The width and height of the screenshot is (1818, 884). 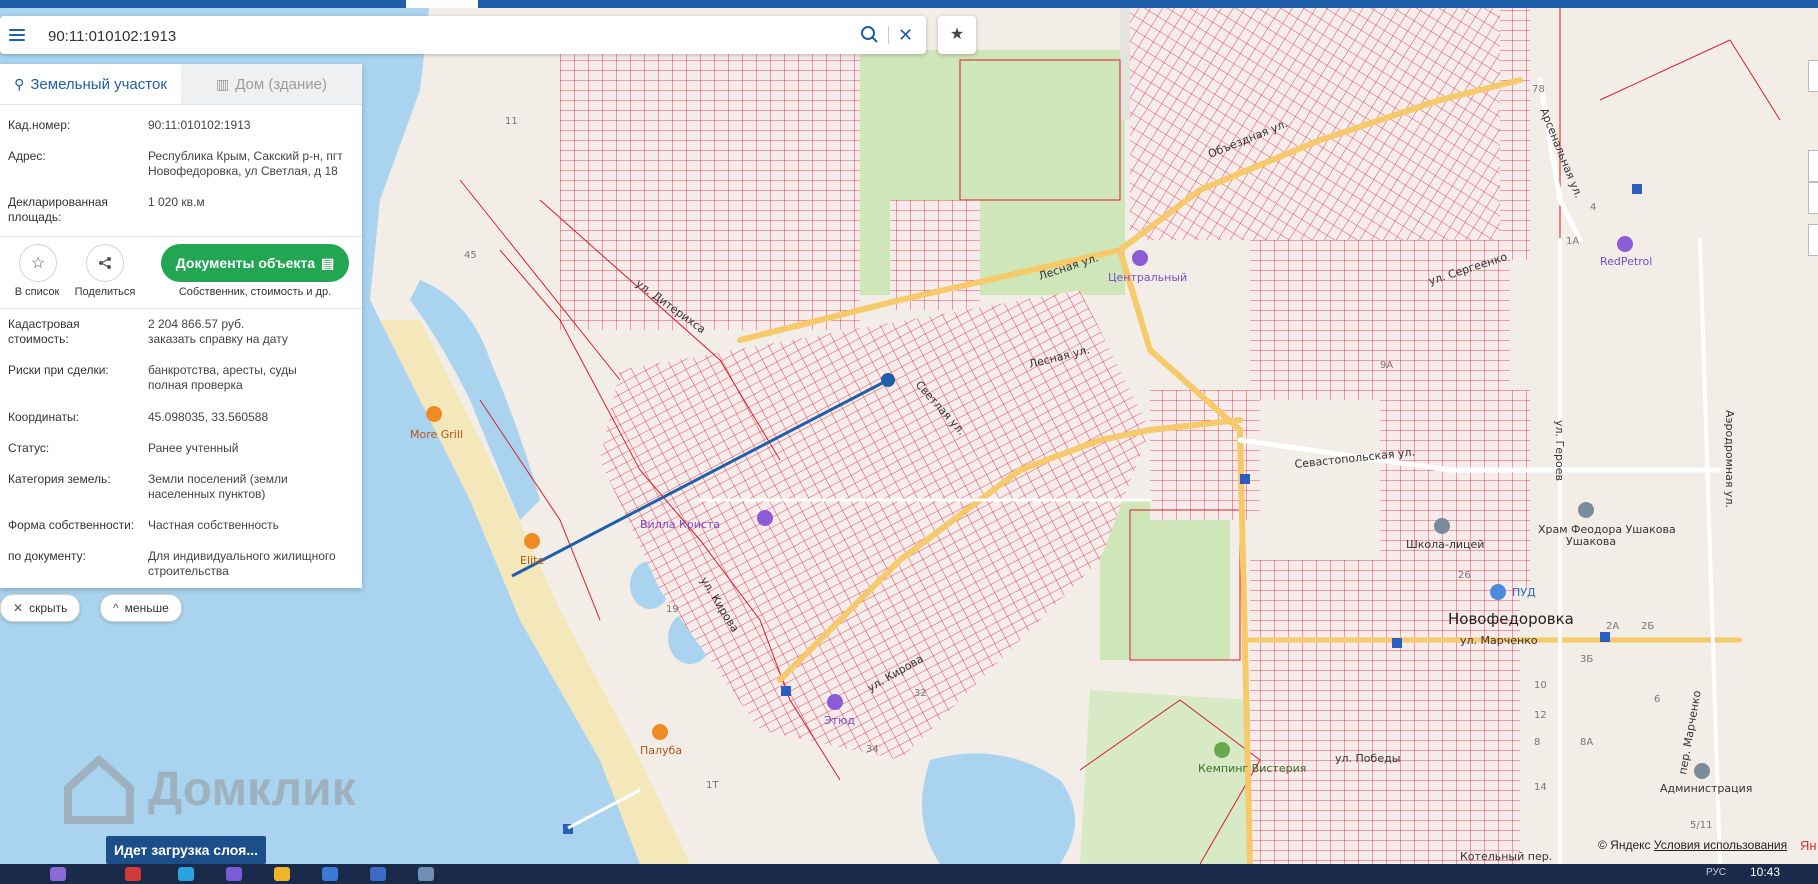 I want to click on document-label: по документу:, so click(x=47, y=556).